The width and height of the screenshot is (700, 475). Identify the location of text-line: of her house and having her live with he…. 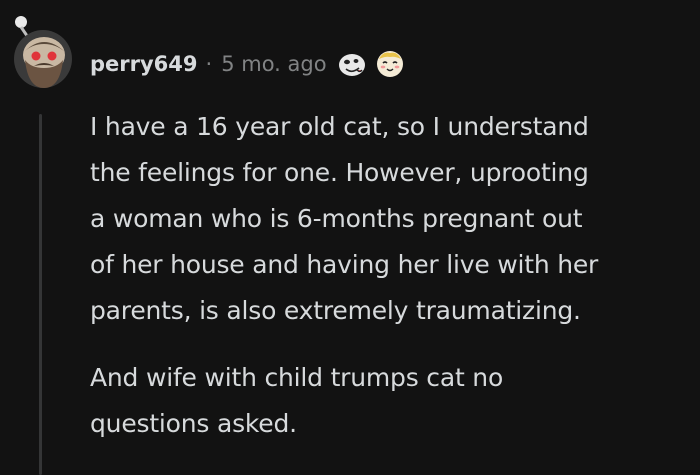
(344, 264).